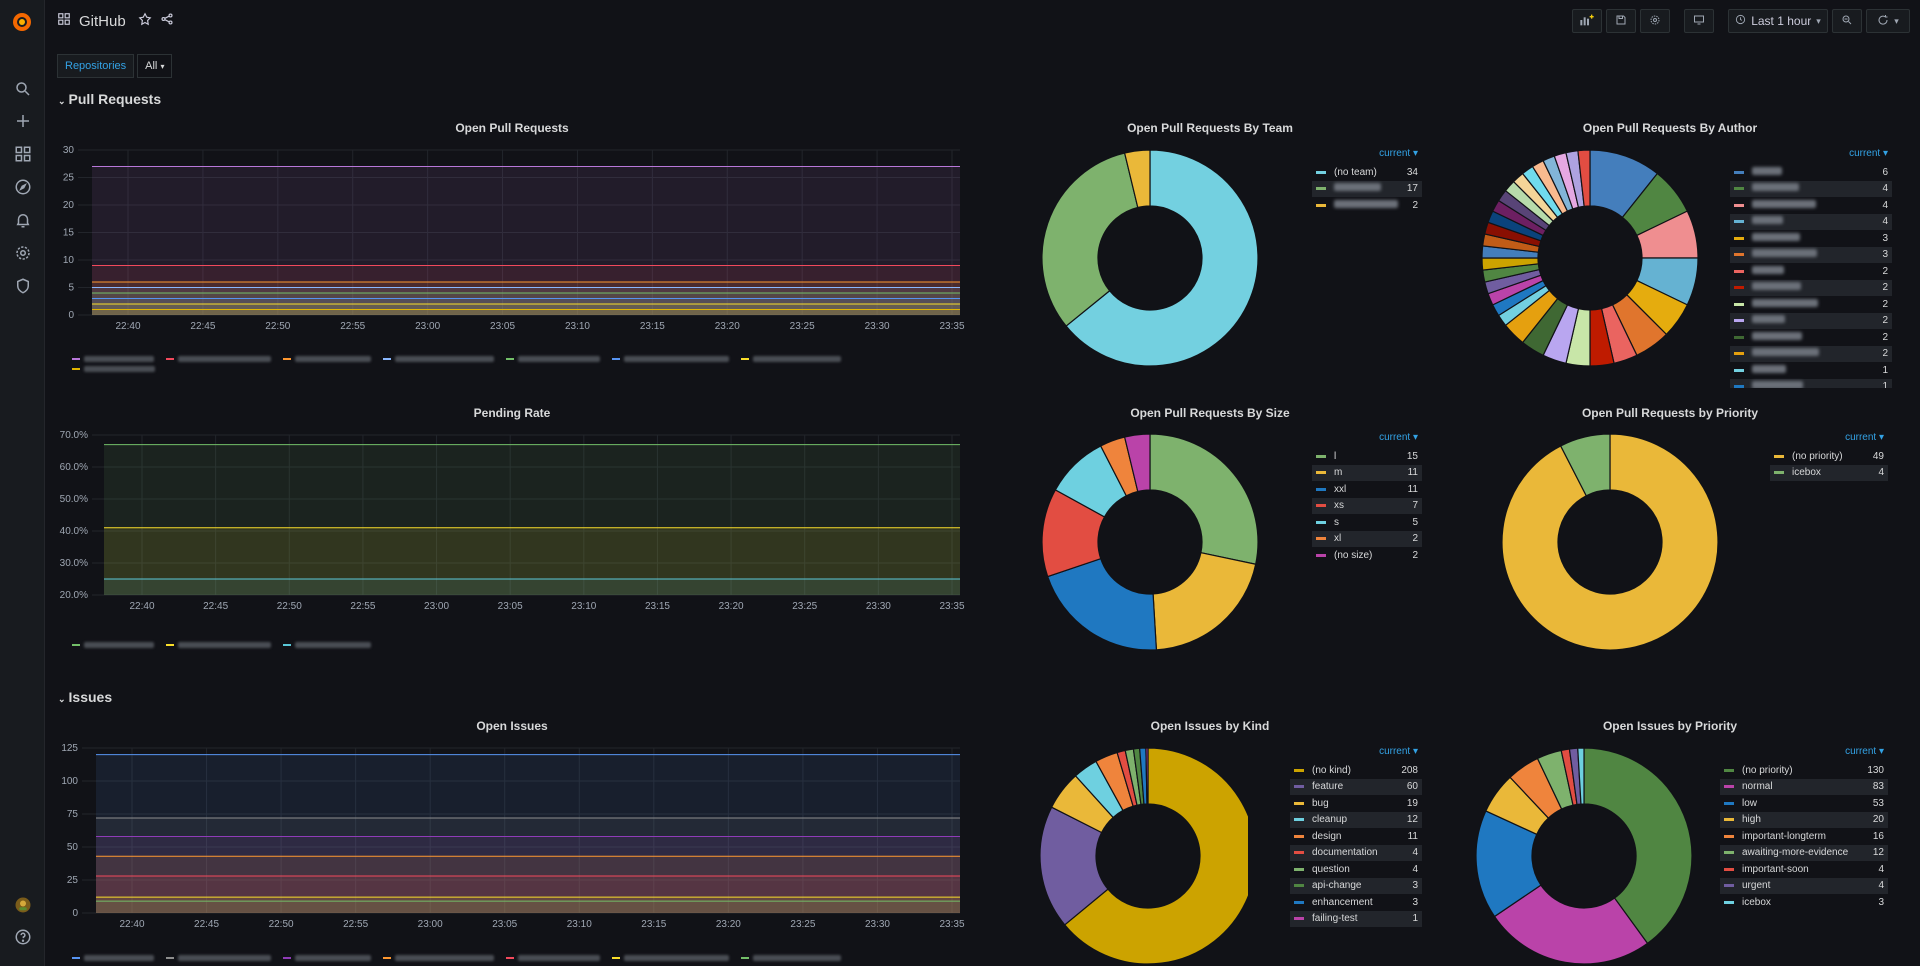 Image resolution: width=1920 pixels, height=966 pixels. What do you see at coordinates (22, 22) in the screenshot?
I see `grafana-logo-icon` at bounding box center [22, 22].